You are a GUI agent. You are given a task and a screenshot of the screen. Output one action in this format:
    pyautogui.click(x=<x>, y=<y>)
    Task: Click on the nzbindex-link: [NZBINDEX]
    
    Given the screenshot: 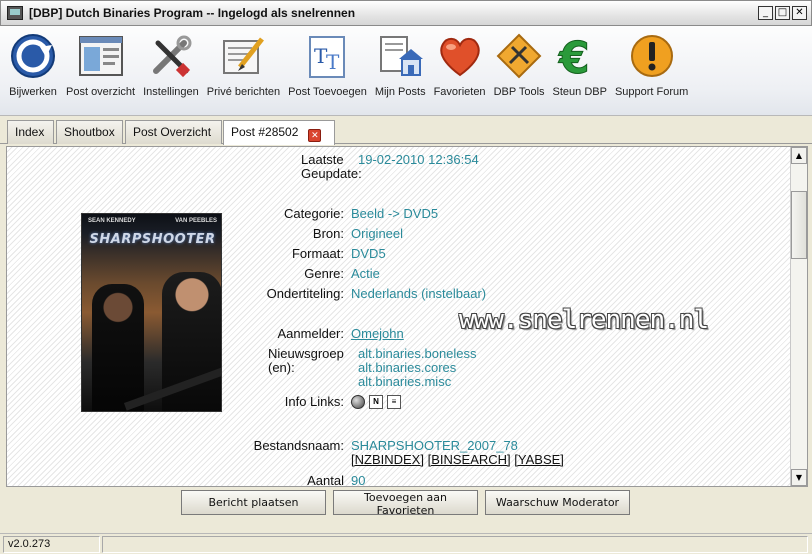 What is the action you would take?
    pyautogui.click(x=387, y=459)
    